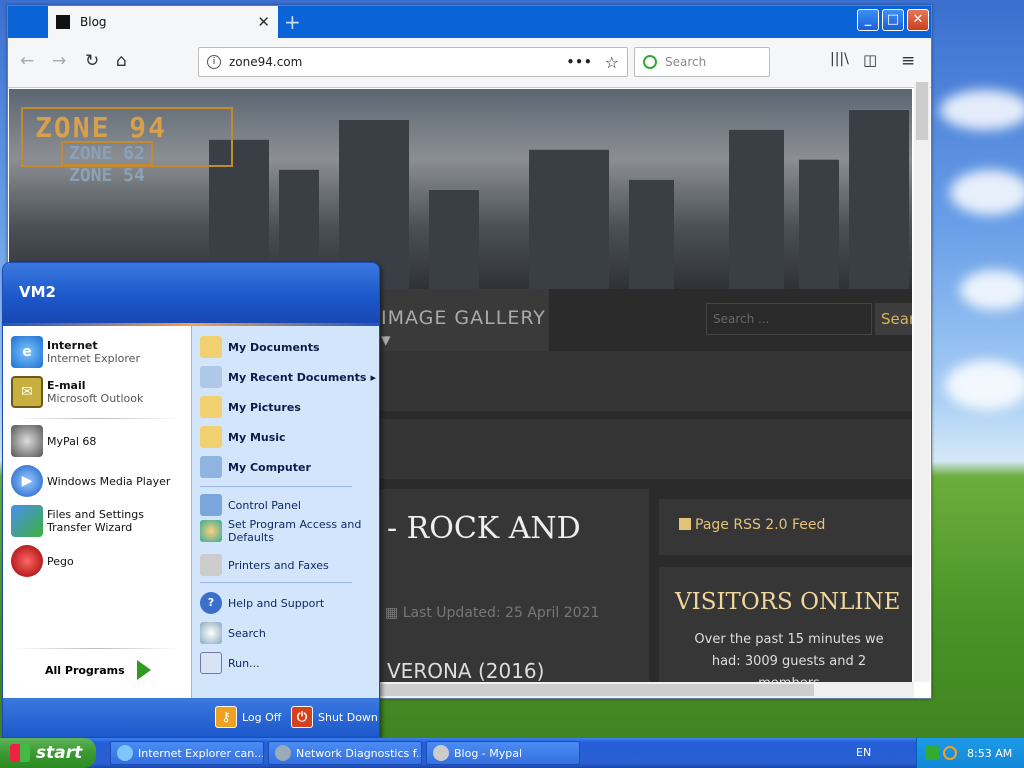 This screenshot has height=768, width=1024. Describe the element at coordinates (211, 407) in the screenshot. I see `pictures-folder-icon` at that location.